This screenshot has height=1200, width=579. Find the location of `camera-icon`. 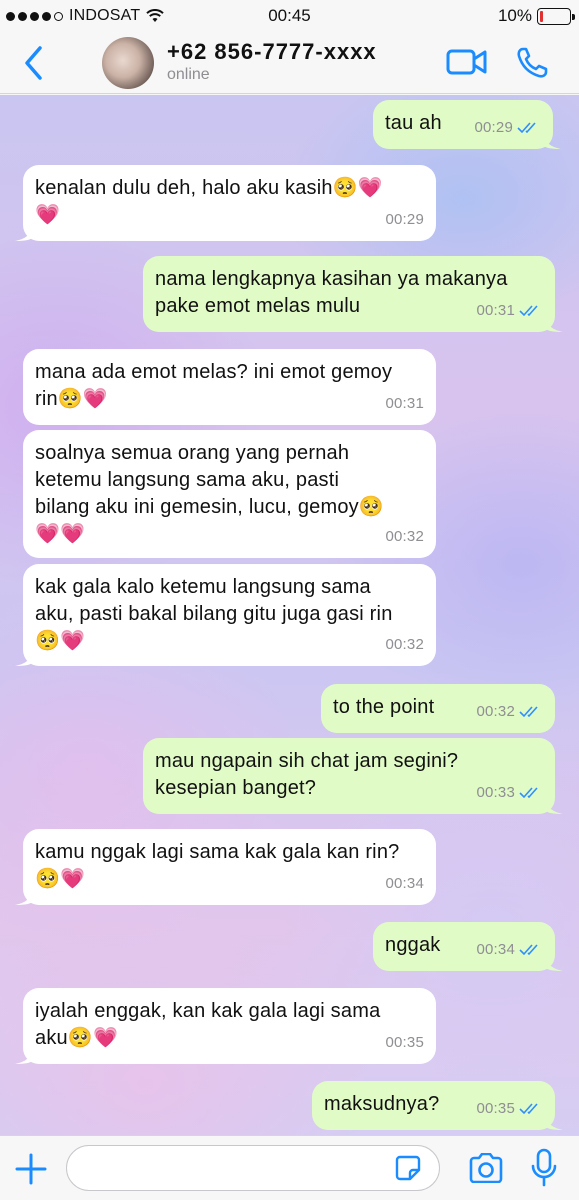

camera-icon is located at coordinates (486, 1168).